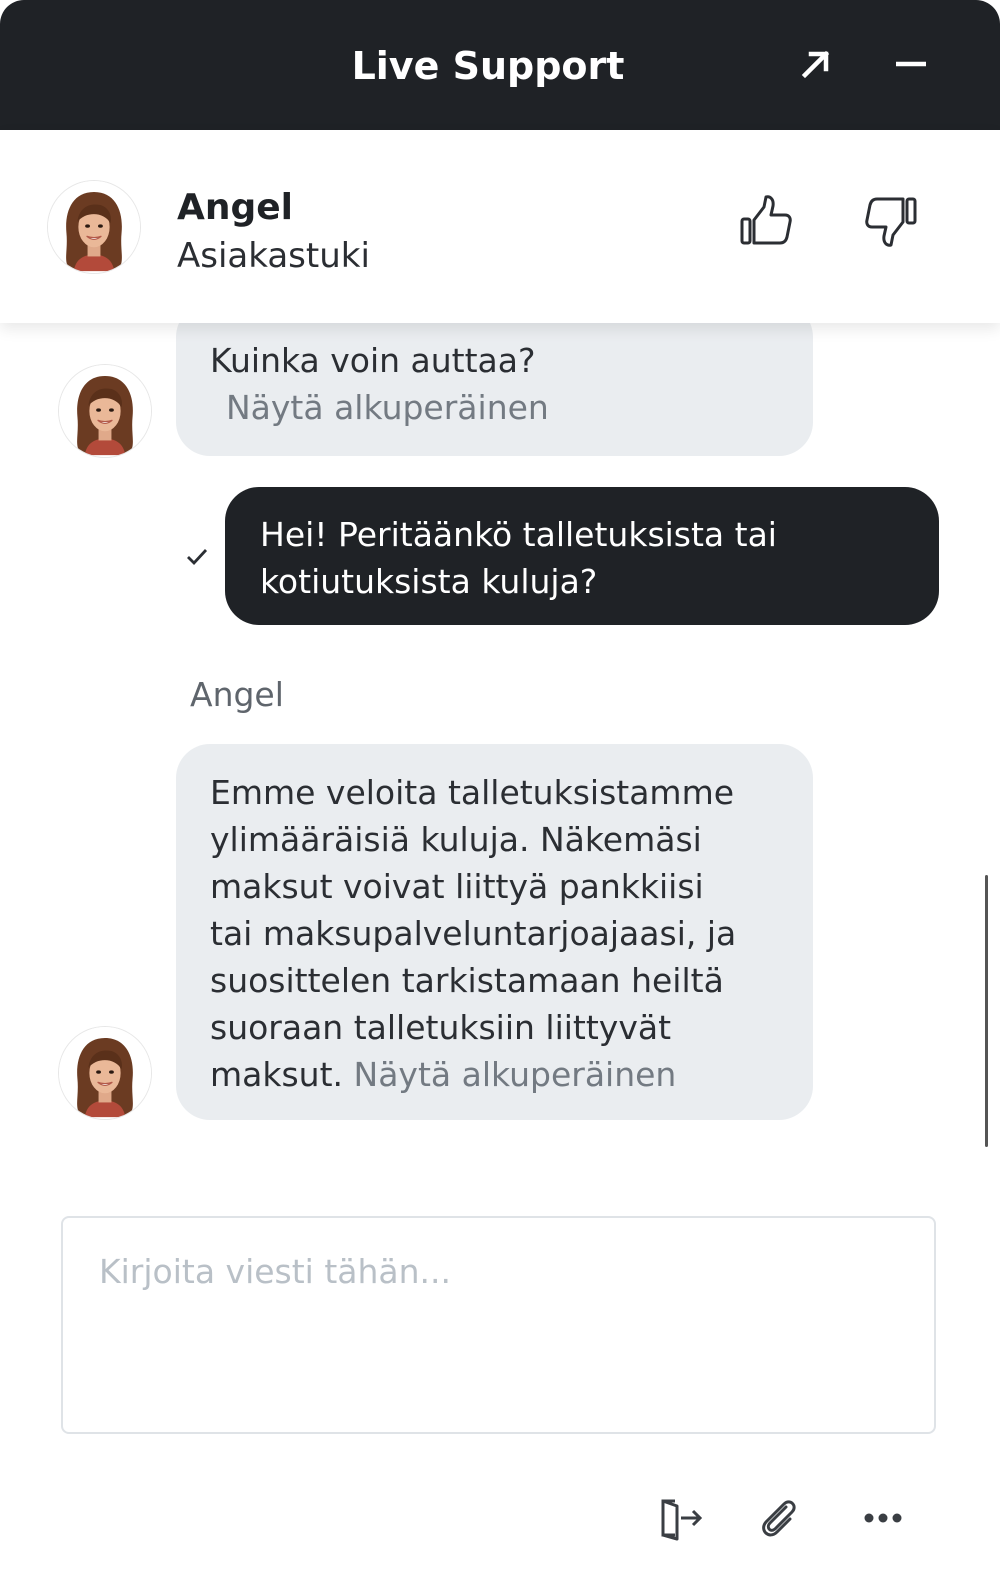 The height and width of the screenshot is (1571, 1000). What do you see at coordinates (473, 933) in the screenshot?
I see `message-line: tai maksupalveluntarjoajaasi, ja` at bounding box center [473, 933].